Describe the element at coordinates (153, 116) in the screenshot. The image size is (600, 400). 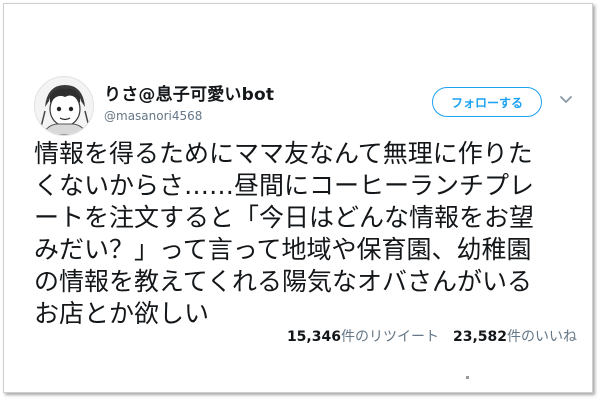
I see `user-handle: @masanori4568` at that location.